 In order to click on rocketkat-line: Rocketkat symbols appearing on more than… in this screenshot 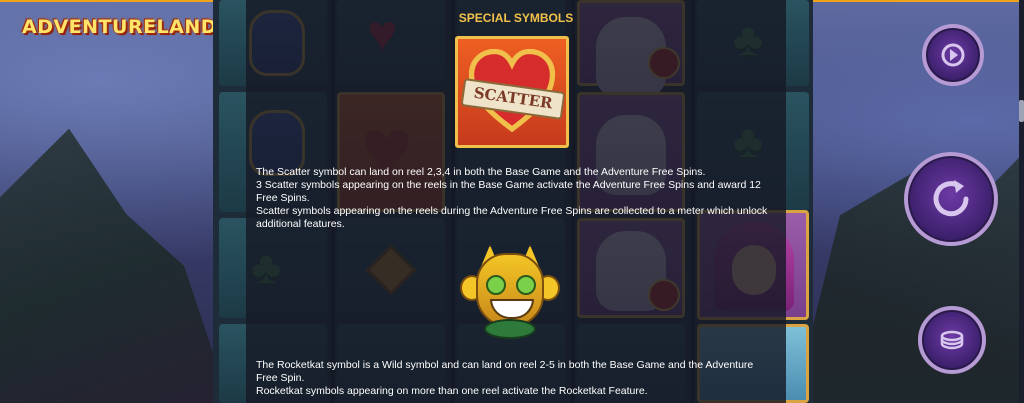, I will do `click(452, 391)`.